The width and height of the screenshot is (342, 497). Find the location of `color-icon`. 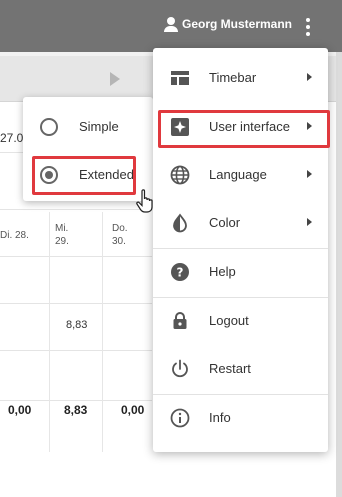

color-icon is located at coordinates (180, 223).